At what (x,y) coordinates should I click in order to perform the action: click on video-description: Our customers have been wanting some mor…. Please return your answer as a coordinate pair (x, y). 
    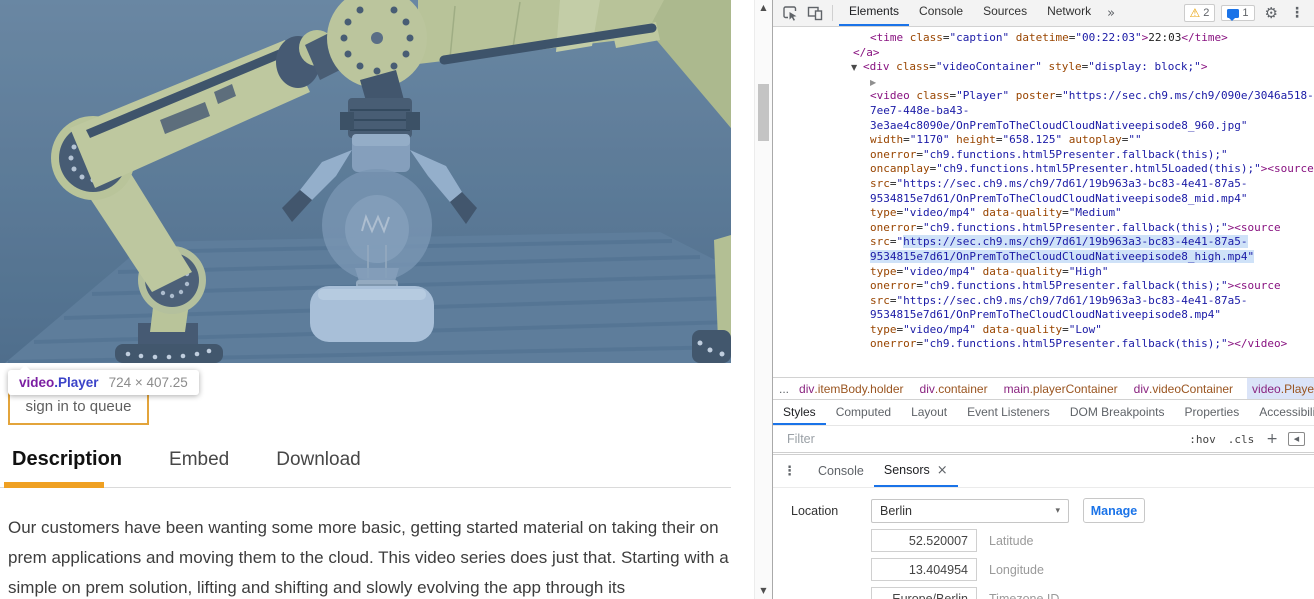
    Looking at the image, I should click on (368, 557).